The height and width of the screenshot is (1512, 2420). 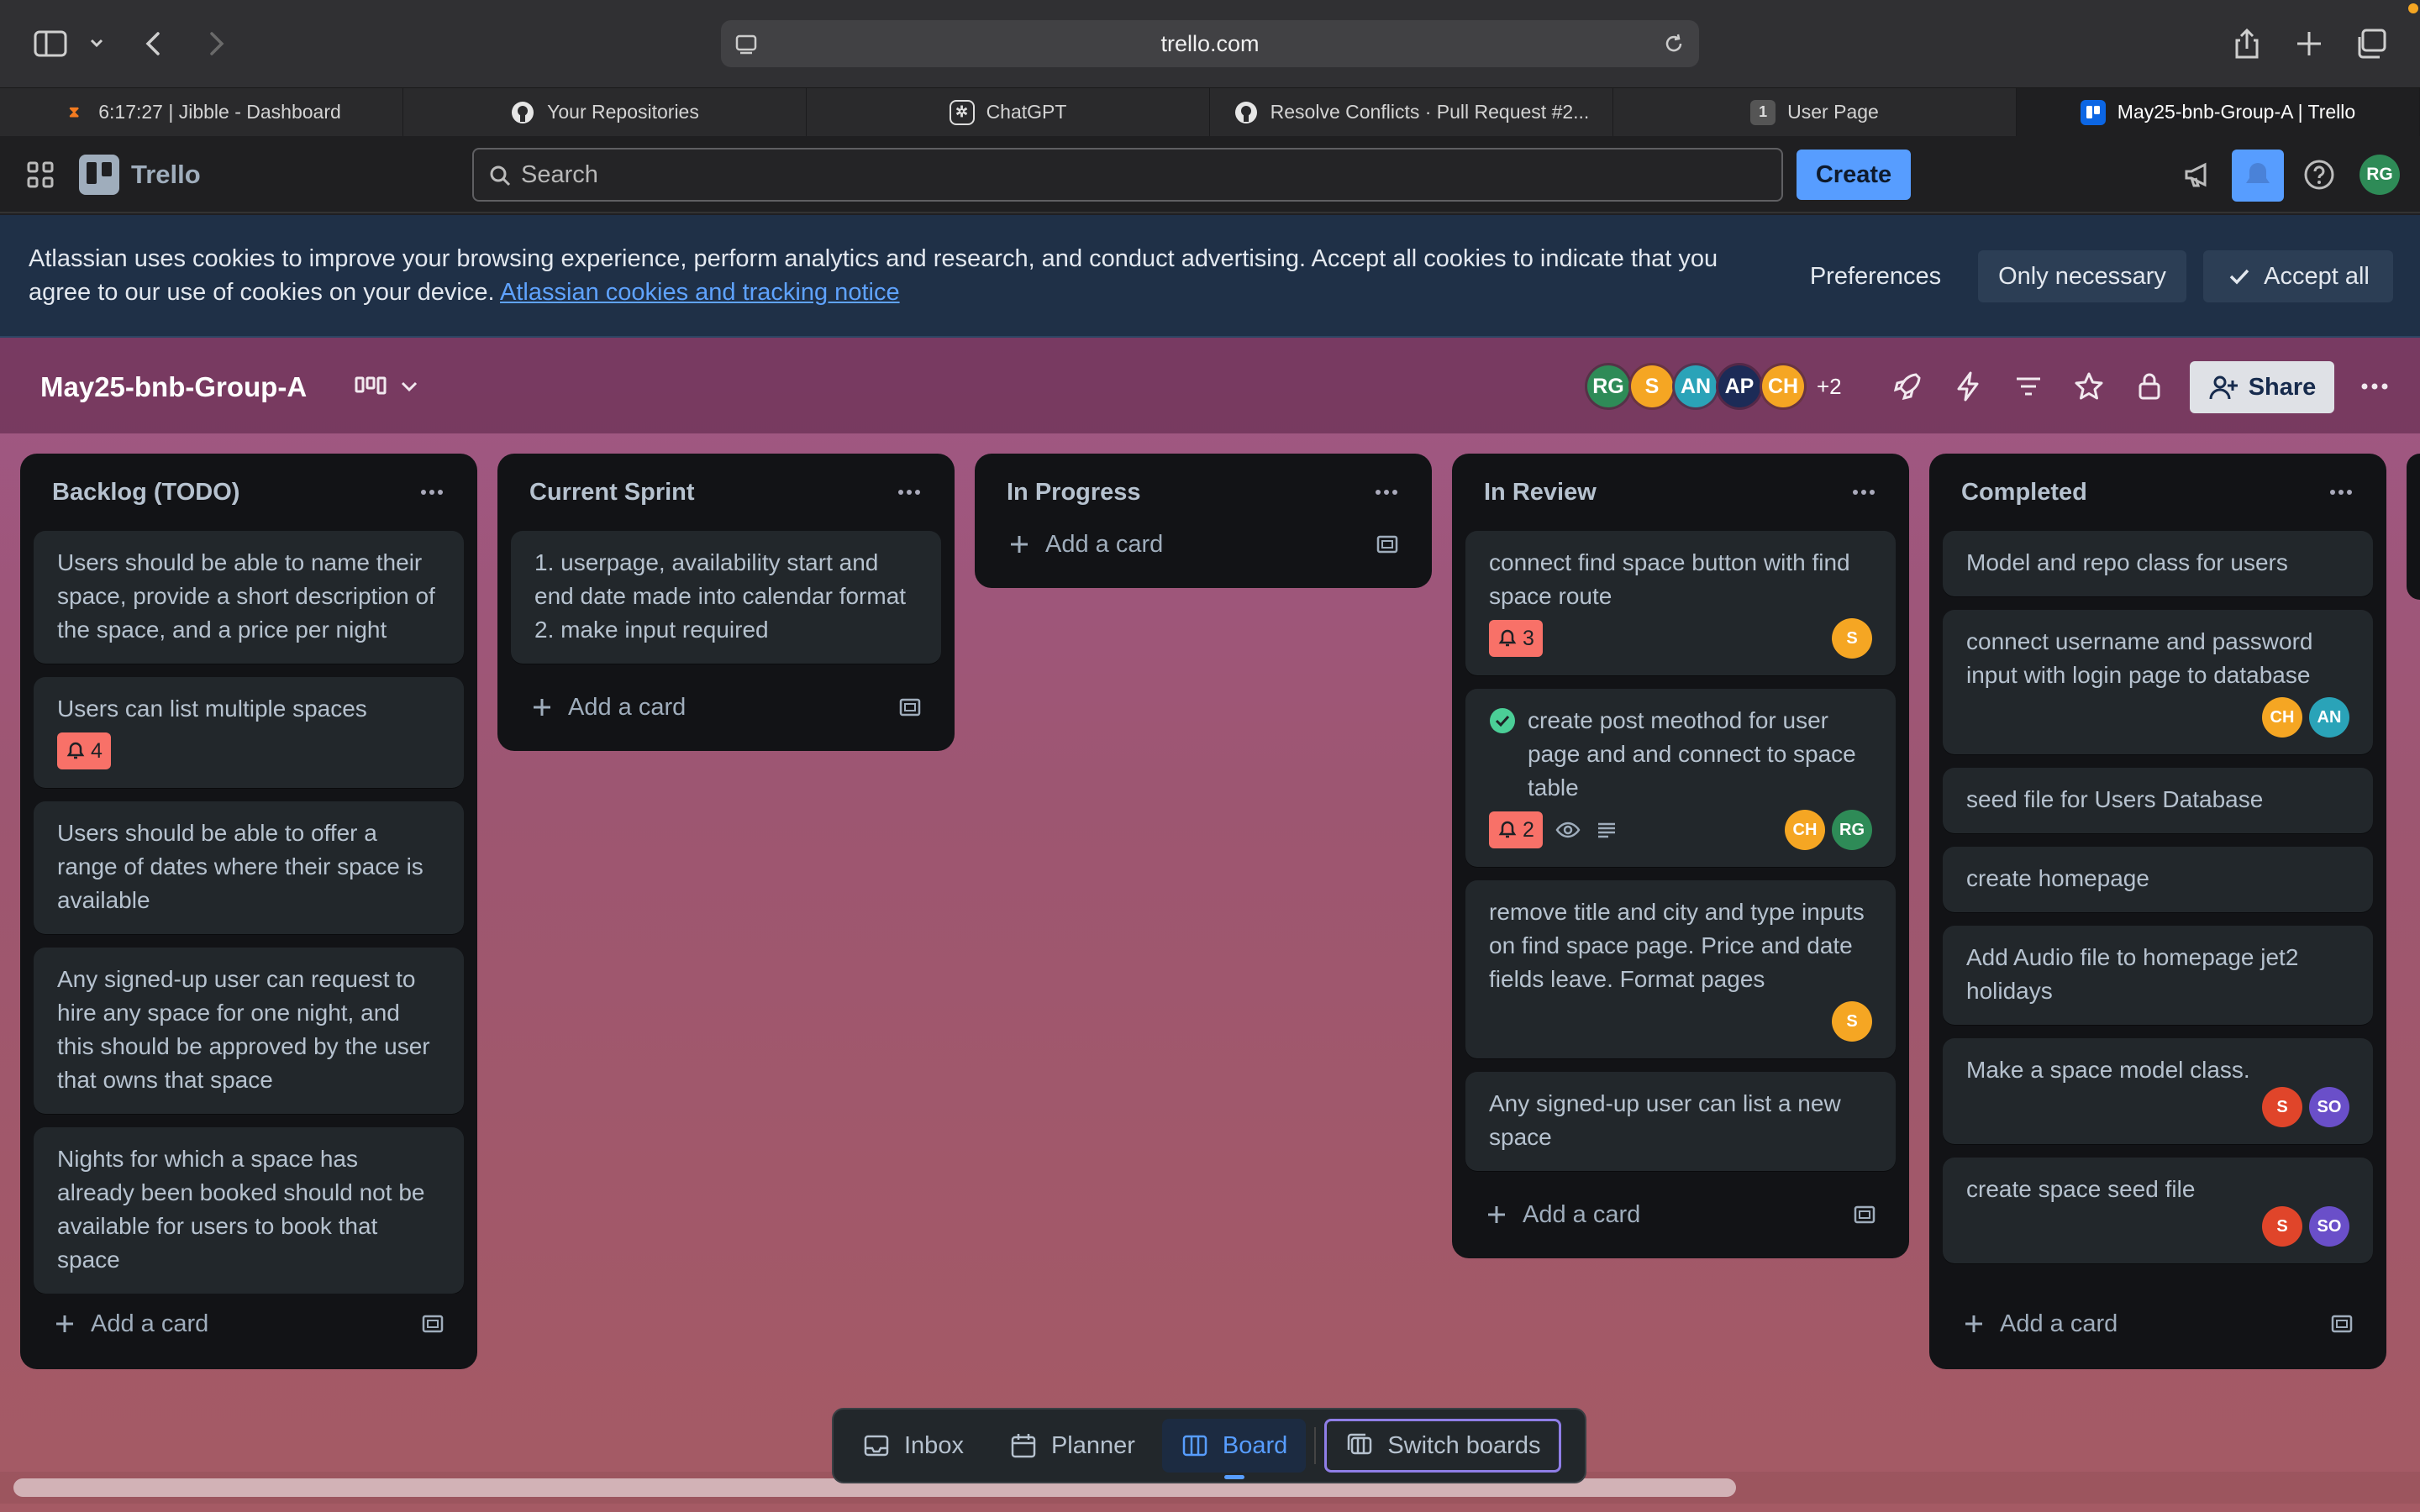 What do you see at coordinates (605, 112) in the screenshot?
I see `browser-tab: Your Repositories` at bounding box center [605, 112].